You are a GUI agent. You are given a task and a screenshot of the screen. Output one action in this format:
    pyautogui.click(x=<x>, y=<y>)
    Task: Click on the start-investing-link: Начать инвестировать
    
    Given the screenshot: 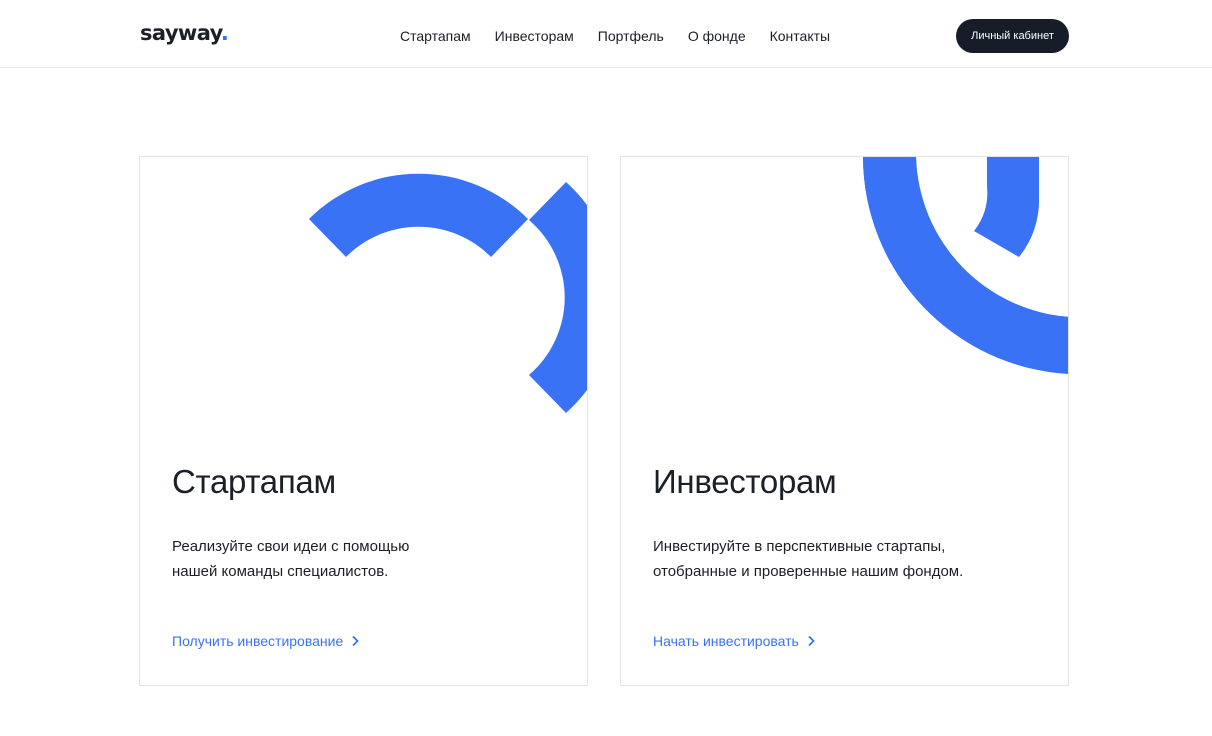 What is the action you would take?
    pyautogui.click(x=734, y=641)
    